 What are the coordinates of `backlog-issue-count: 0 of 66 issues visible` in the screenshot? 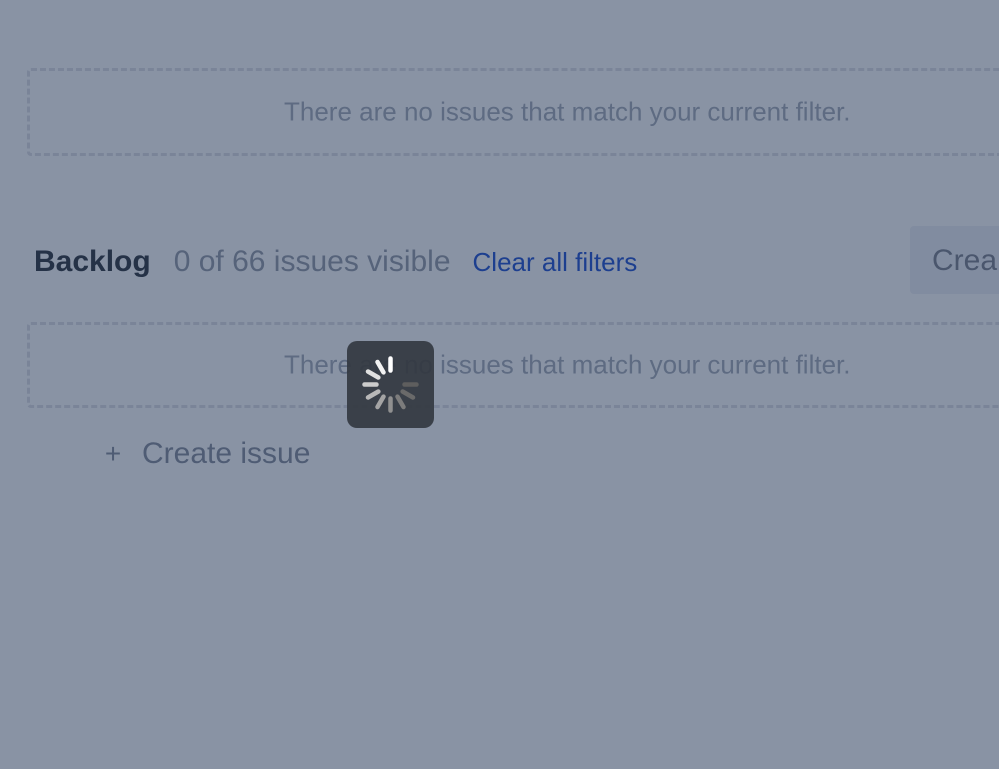 It's located at (312, 261).